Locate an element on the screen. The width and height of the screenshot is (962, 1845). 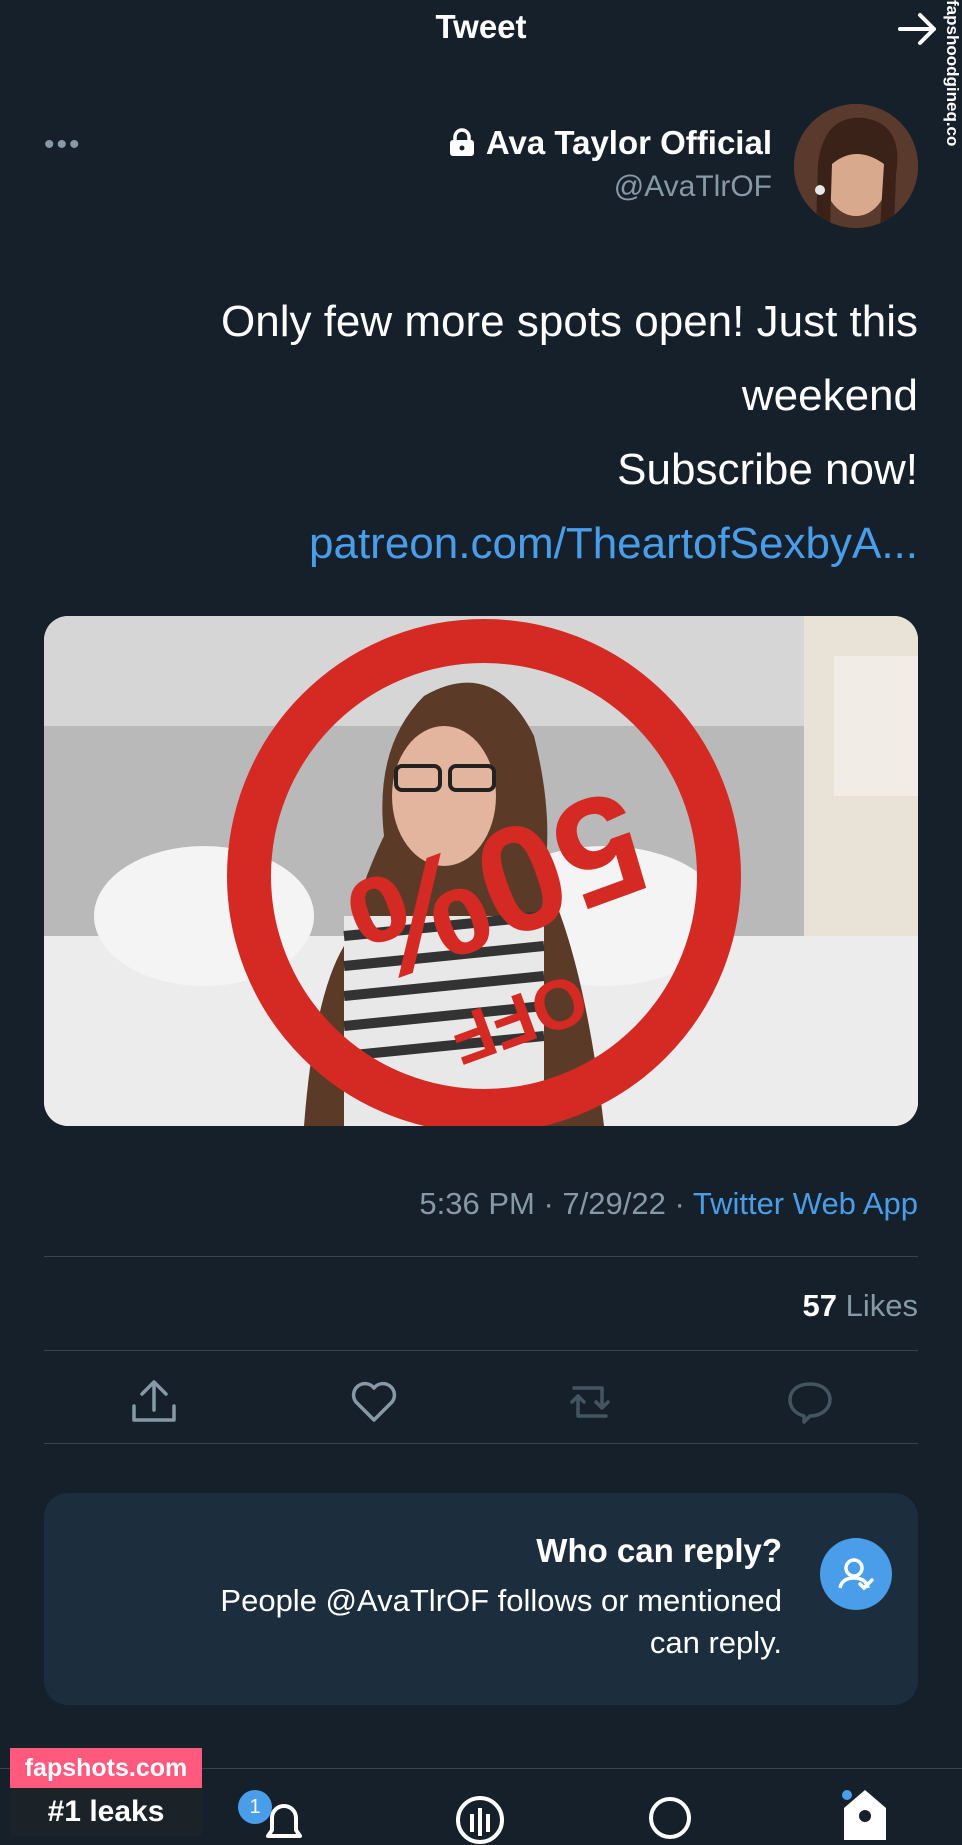
tweet-meta: 5:36 PM · 7/29/22 · Twitter Web App is located at coordinates (668, 1204).